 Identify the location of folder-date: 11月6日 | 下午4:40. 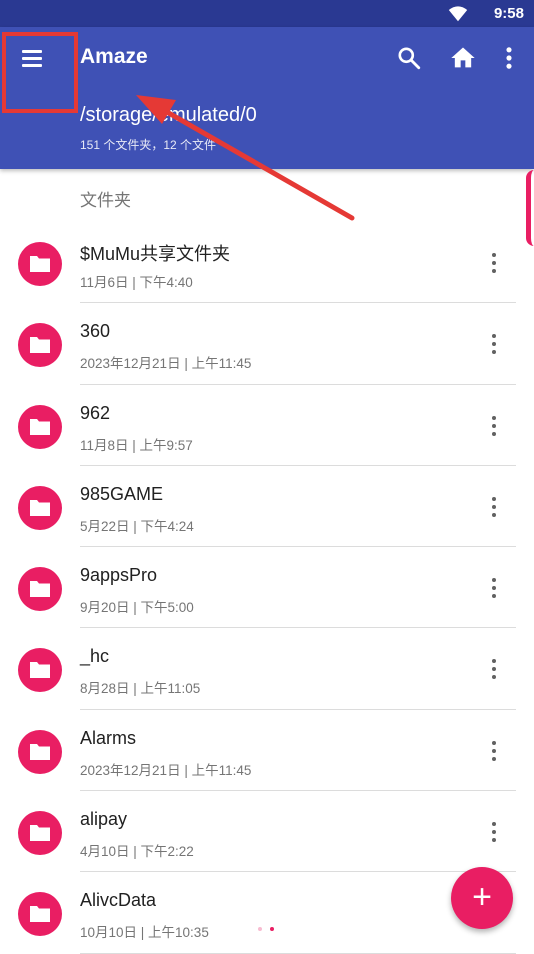
(136, 282).